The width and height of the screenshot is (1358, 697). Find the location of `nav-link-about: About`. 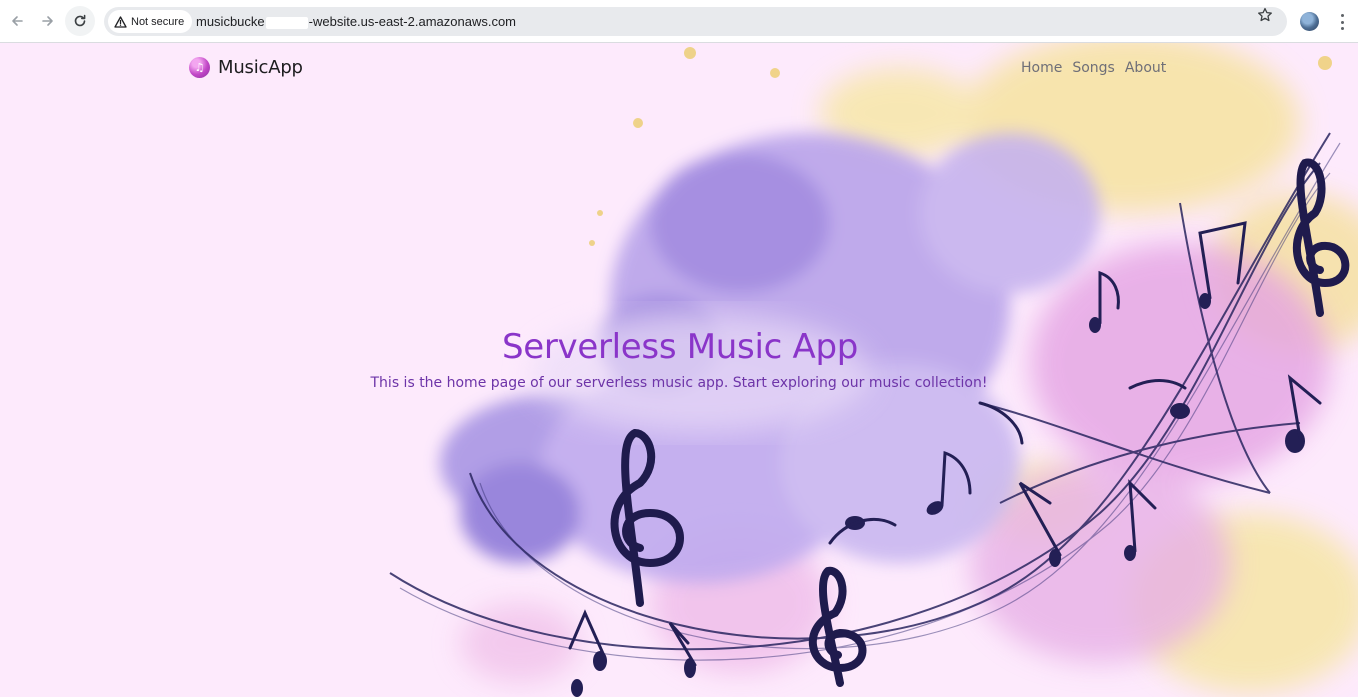

nav-link-about: About is located at coordinates (1145, 68).